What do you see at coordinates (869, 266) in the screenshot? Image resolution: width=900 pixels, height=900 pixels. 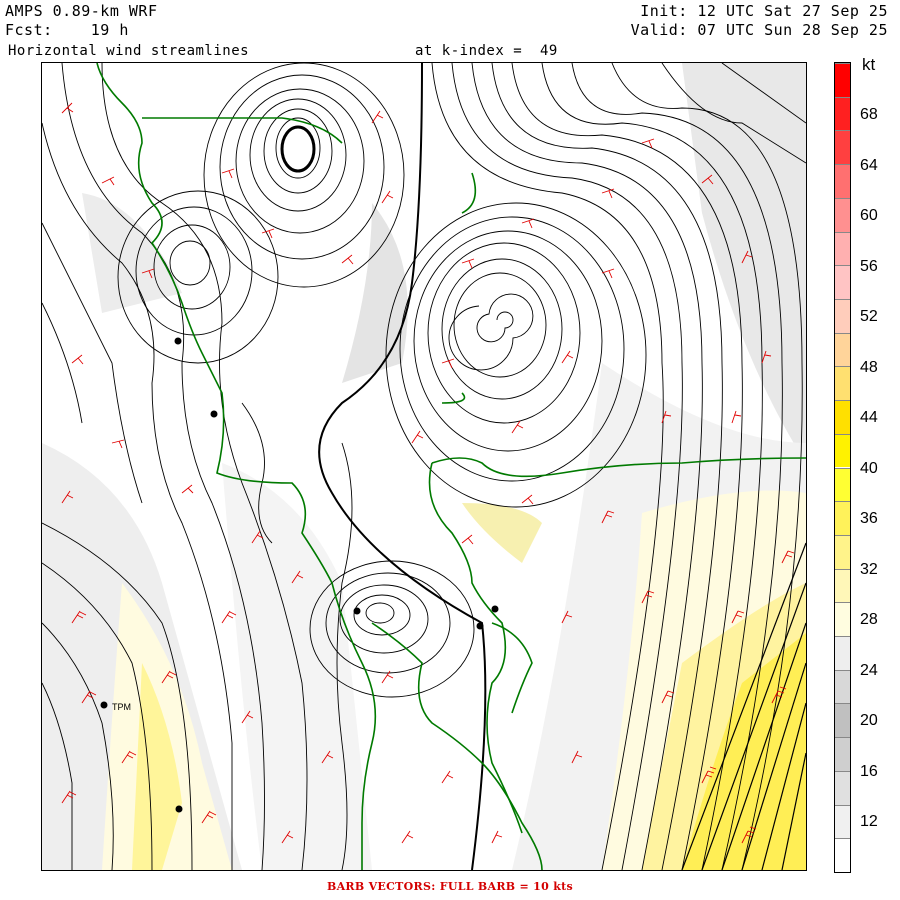 I see `colorbar-tick-label: 56` at bounding box center [869, 266].